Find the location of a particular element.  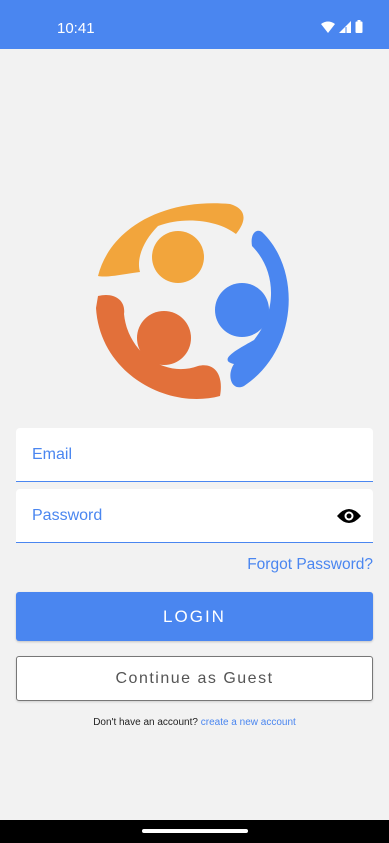

system-nav-bar is located at coordinates (194, 831).